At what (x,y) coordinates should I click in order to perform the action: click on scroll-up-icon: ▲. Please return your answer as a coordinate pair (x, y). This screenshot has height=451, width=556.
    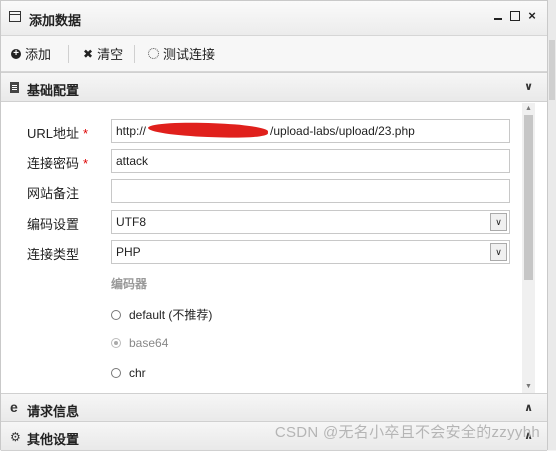
    Looking at the image, I should click on (528, 109).